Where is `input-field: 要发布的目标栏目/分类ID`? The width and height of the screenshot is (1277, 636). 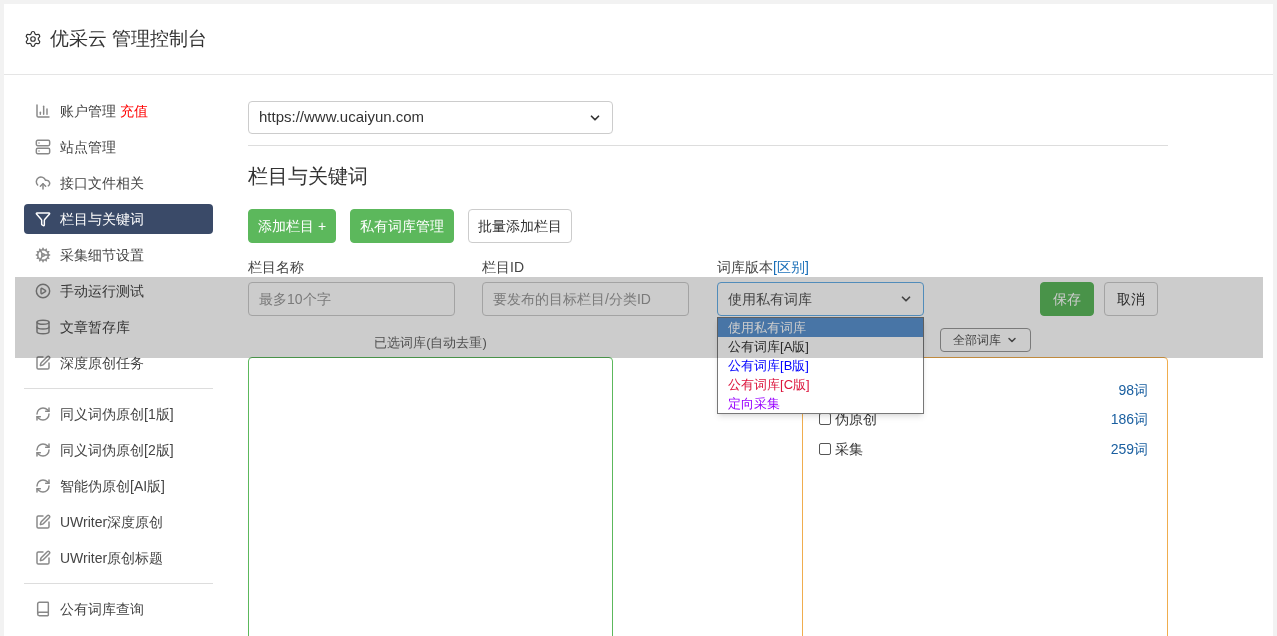 input-field: 要发布的目标栏目/分类ID is located at coordinates (586, 299).